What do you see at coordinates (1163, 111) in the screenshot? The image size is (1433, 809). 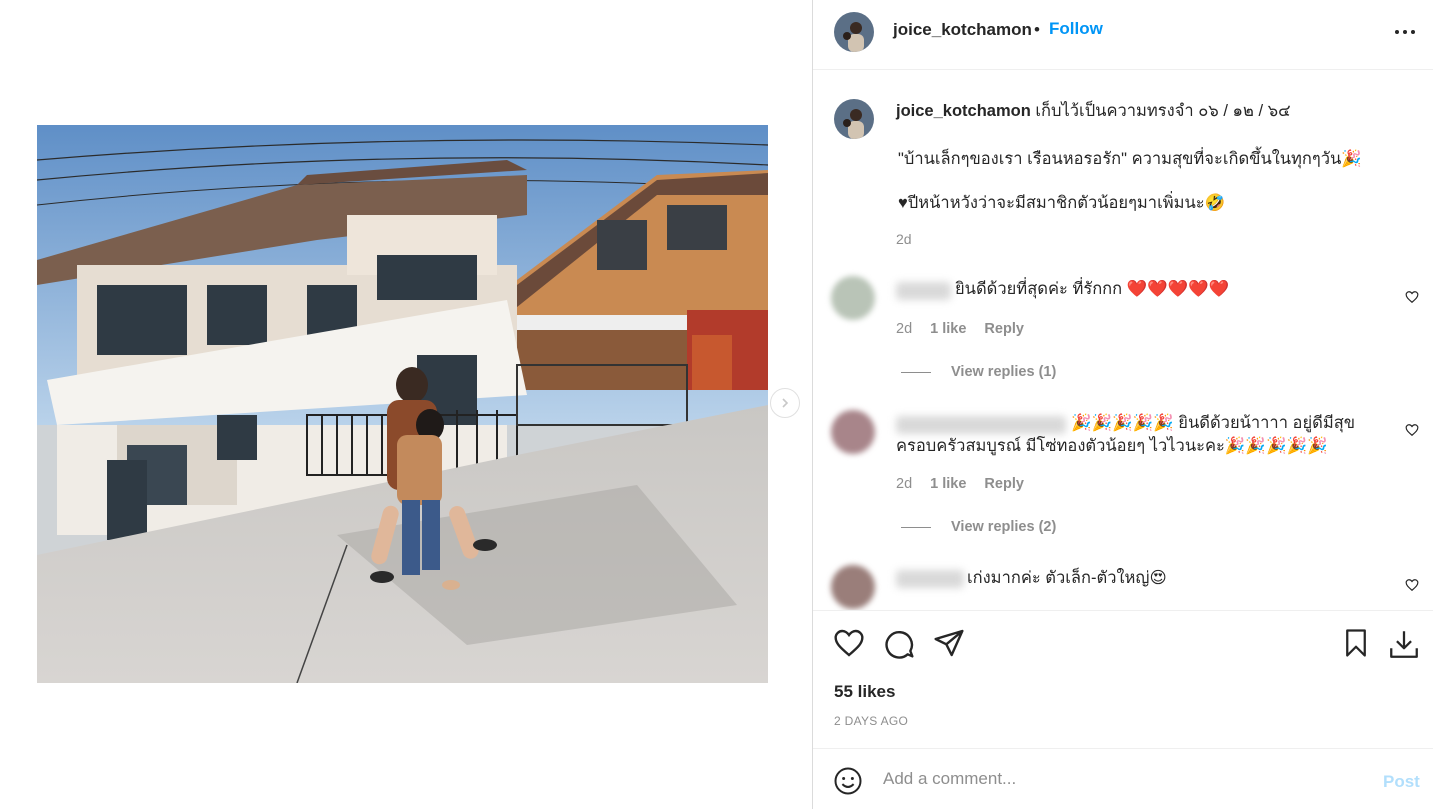 I see `caption-text-line1: เก็บไว้เป็นความทรงจำ ๐๖ / ๑๒ / ๖๔` at bounding box center [1163, 111].